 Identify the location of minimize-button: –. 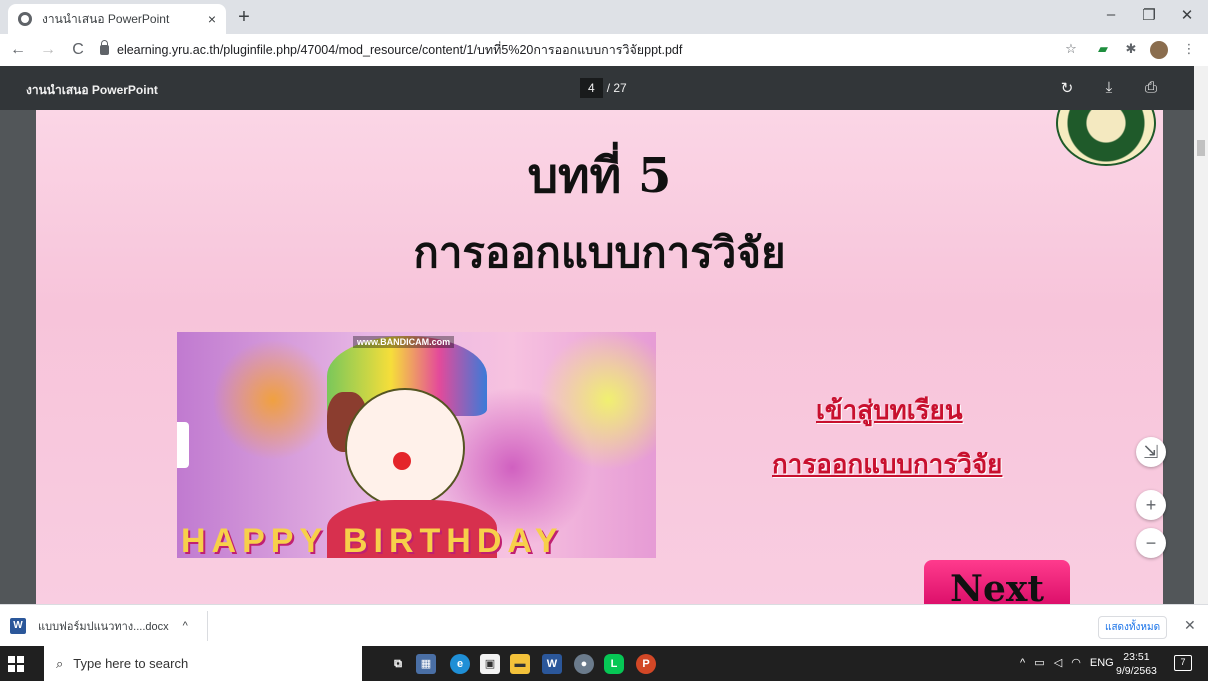
(1111, 14).